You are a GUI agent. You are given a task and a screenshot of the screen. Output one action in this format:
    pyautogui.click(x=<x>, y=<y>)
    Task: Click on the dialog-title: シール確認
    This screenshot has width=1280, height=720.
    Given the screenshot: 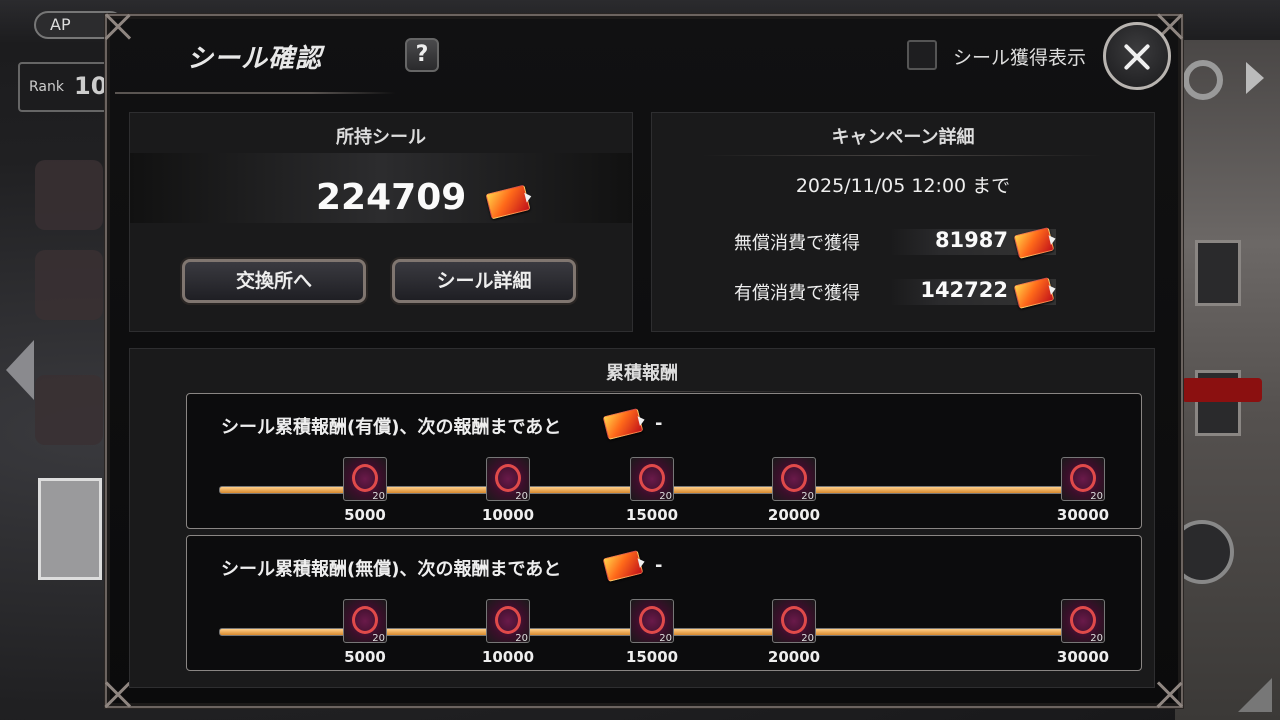 What is the action you would take?
    pyautogui.click(x=255, y=59)
    